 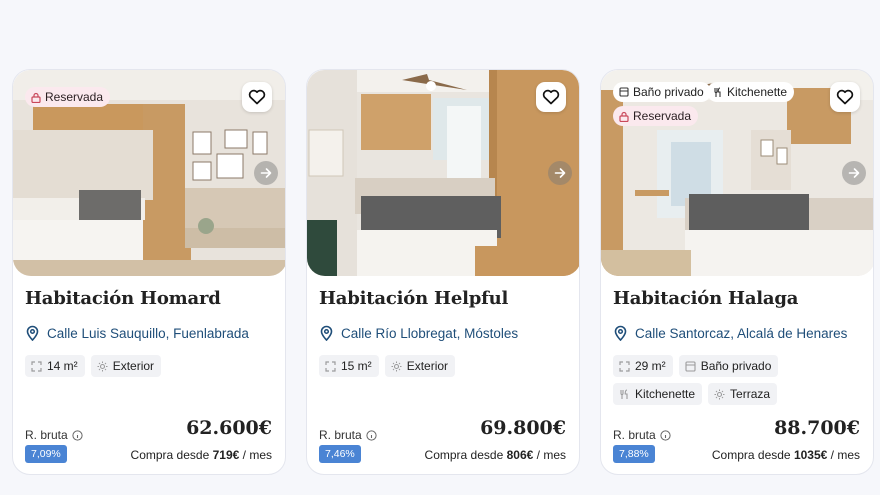 What do you see at coordinates (340, 454) in the screenshot?
I see `rentability-badge: 7,46%` at bounding box center [340, 454].